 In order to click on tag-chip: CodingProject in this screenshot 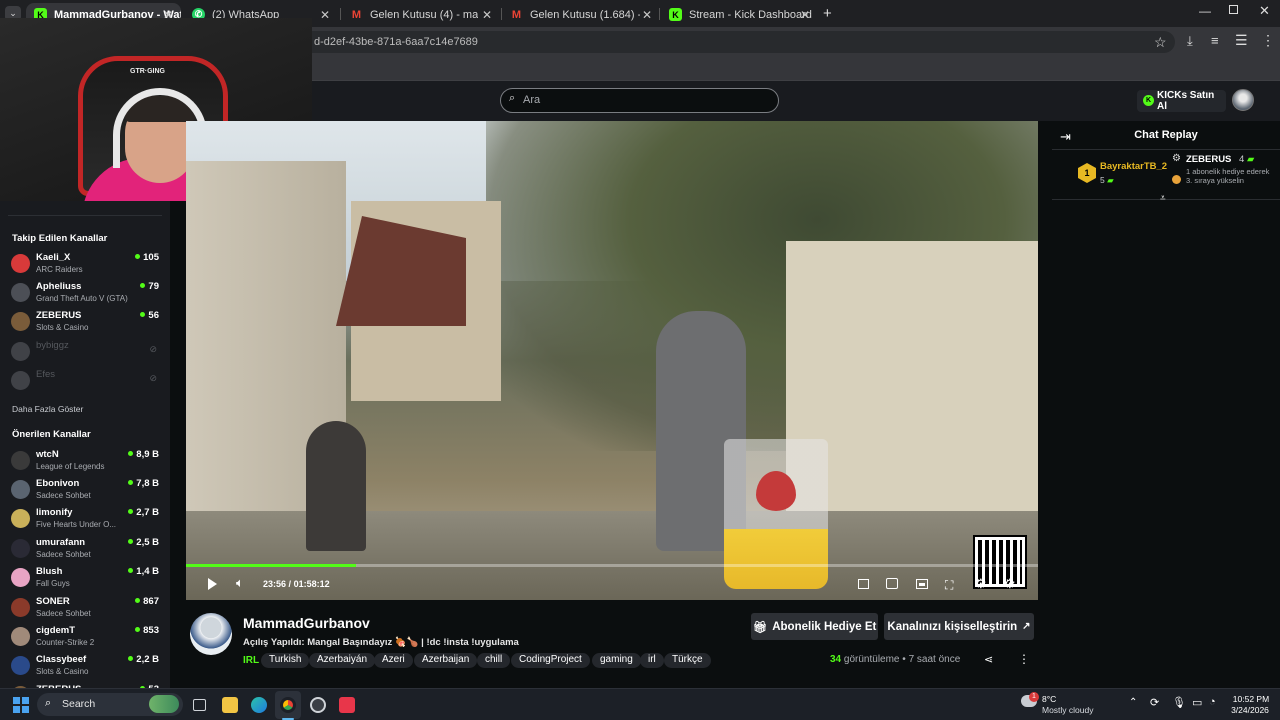, I will do `click(550, 660)`.